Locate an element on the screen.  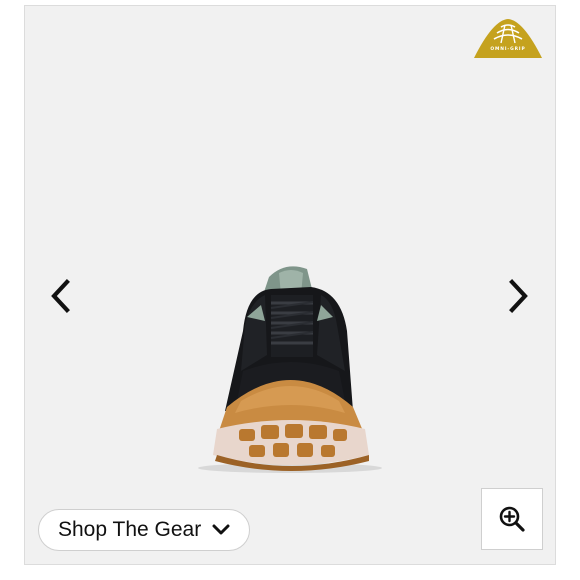
zoom-button is located at coordinates (512, 519).